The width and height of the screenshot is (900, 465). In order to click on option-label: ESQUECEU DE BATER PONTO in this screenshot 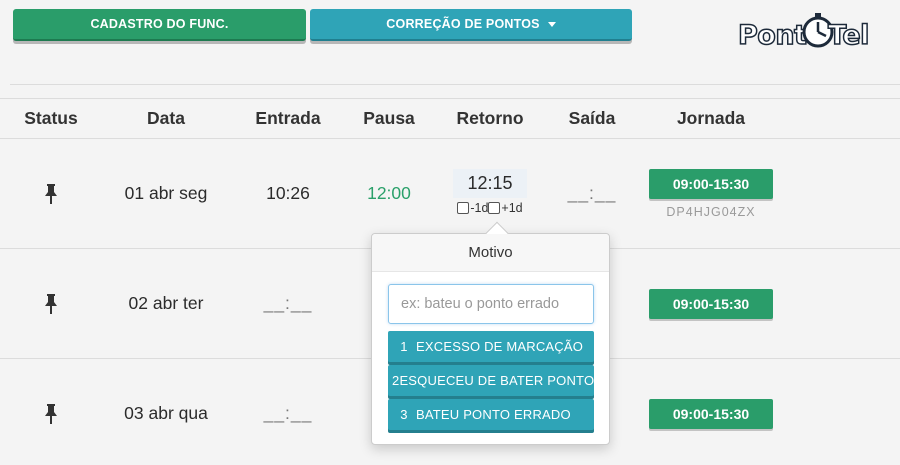, I will do `click(496, 380)`.